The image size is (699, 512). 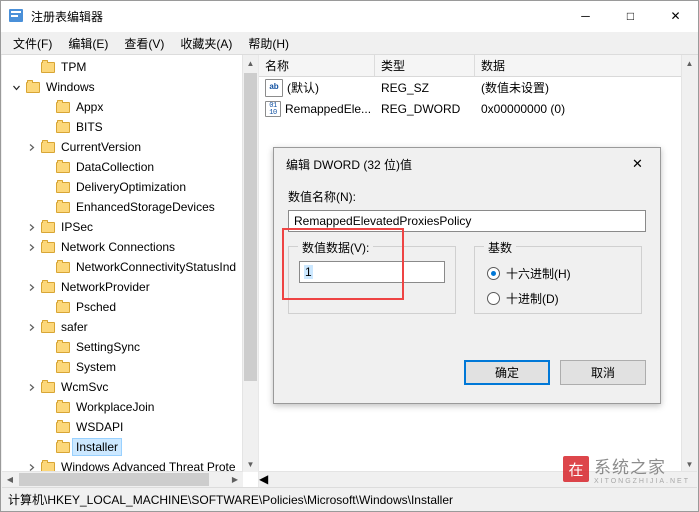 I want to click on chevron-down-icon, so click(x=16, y=87).